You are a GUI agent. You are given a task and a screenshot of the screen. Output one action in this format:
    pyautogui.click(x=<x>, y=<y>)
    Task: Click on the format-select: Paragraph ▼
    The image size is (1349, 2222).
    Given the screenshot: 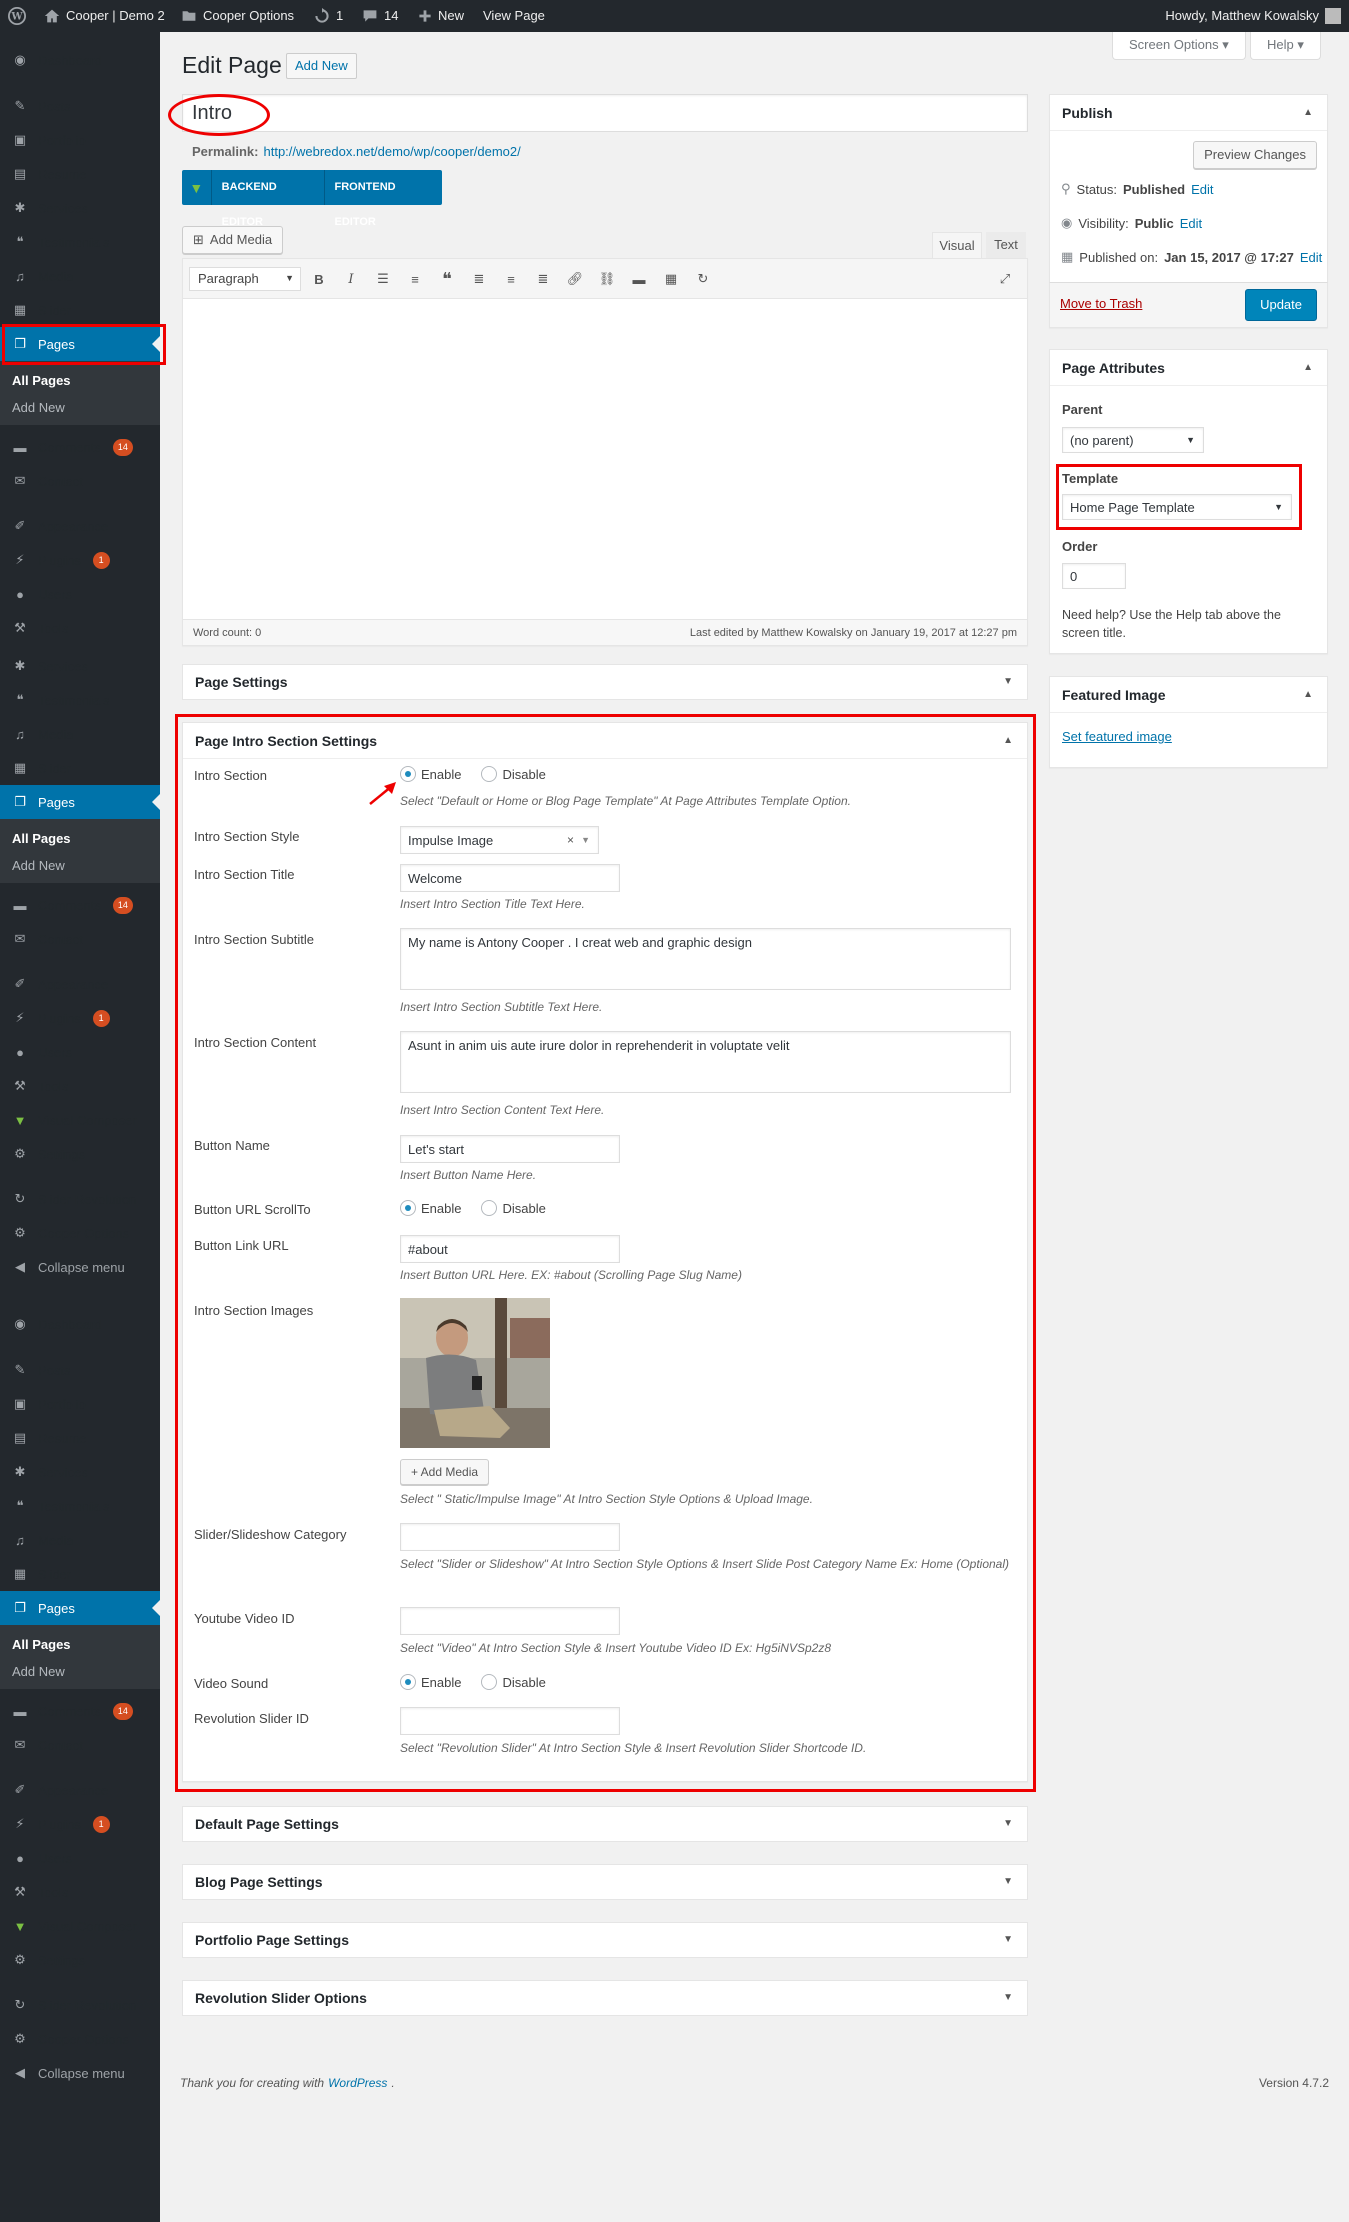 What is the action you would take?
    pyautogui.click(x=245, y=279)
    